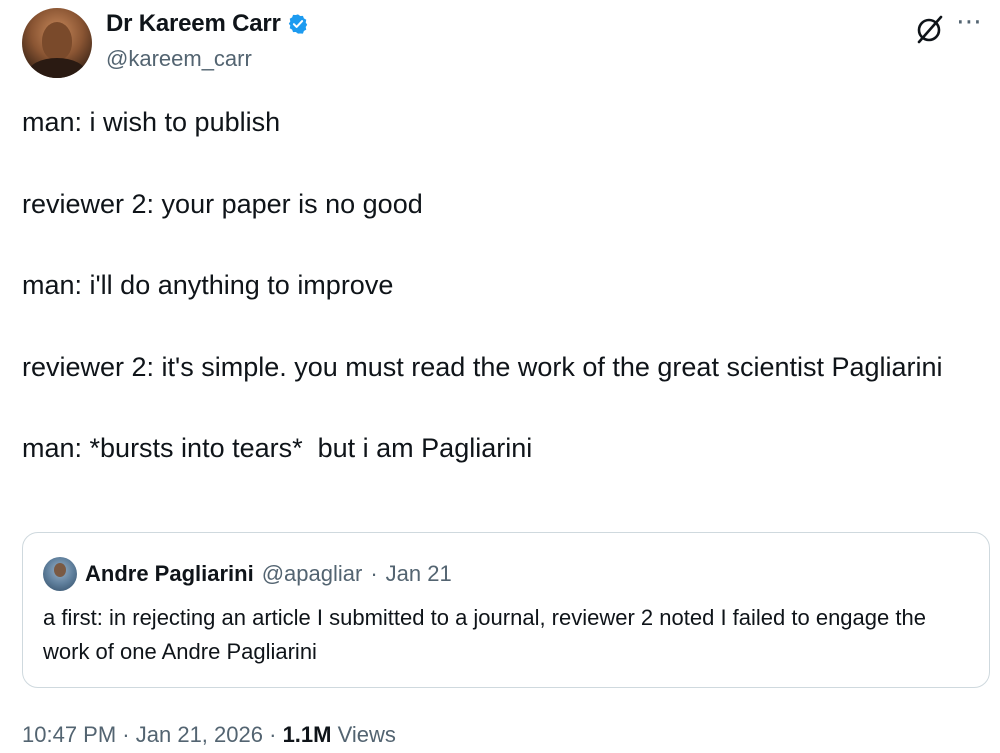  What do you see at coordinates (60, 574) in the screenshot?
I see `quoted-author-avatar` at bounding box center [60, 574].